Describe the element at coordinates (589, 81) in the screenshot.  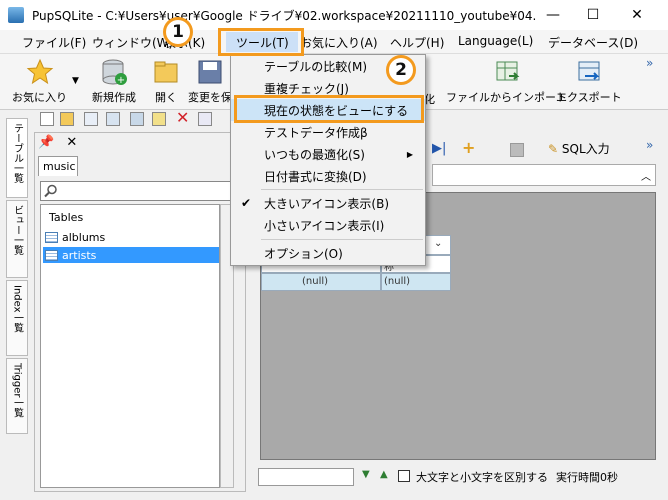
I see `export-button: エクスポート` at that location.